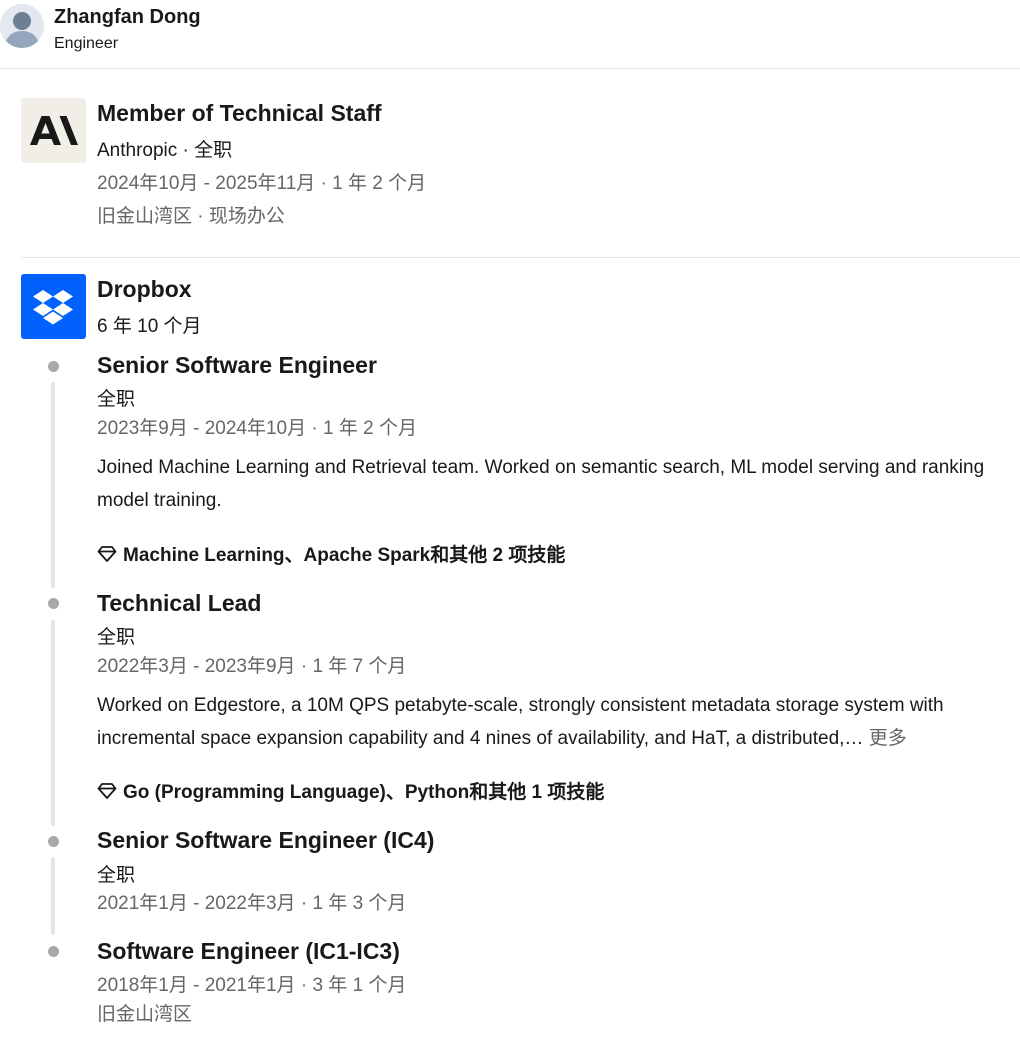  Describe the element at coordinates (265, 840) in the screenshot. I see `role-title: Senior Software Engineer (IC4)` at that location.